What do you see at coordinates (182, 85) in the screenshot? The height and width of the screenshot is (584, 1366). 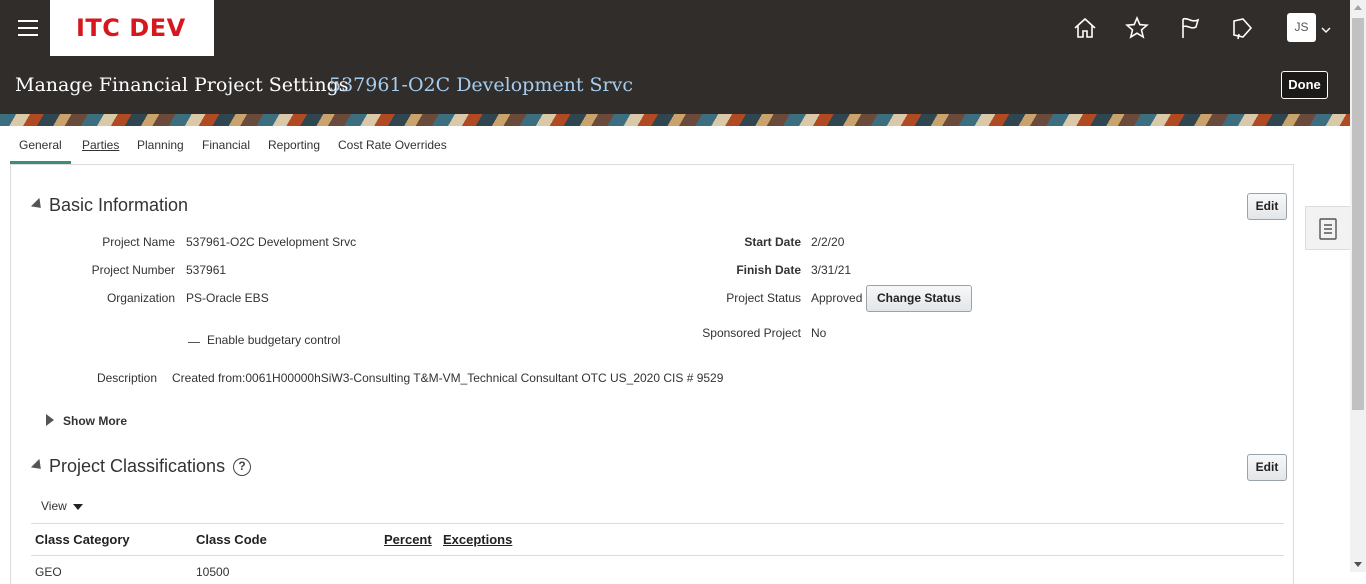 I see `page-title: Manage Financial Project Settings` at bounding box center [182, 85].